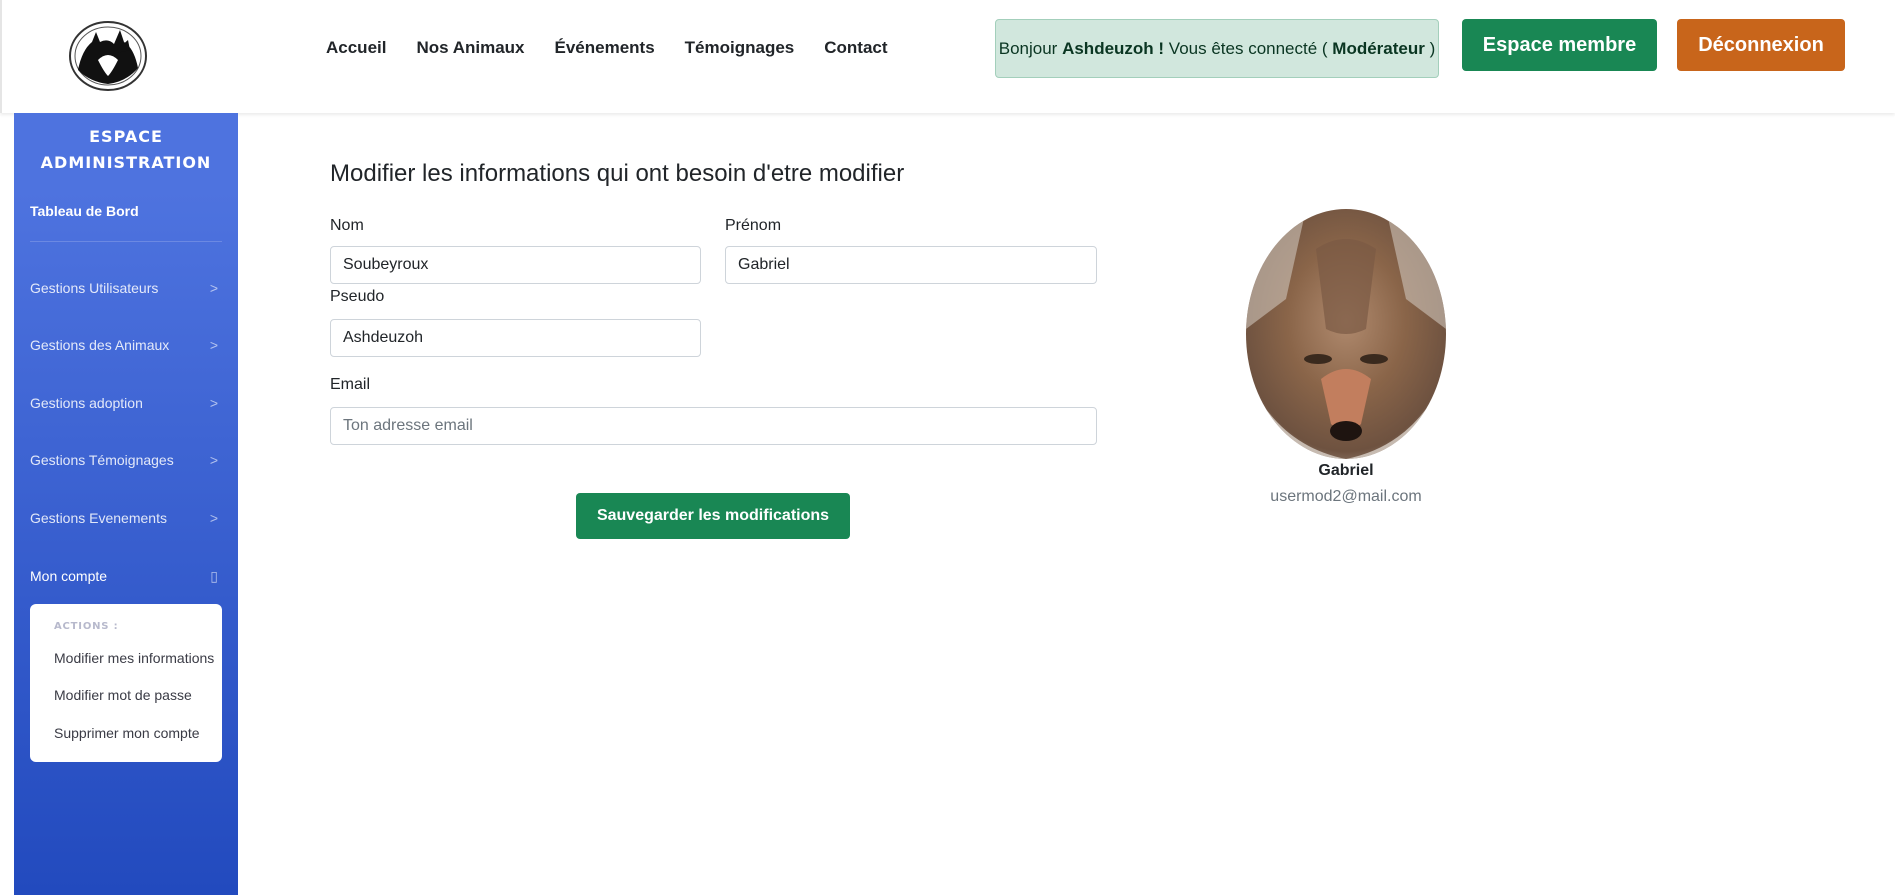  Describe the element at coordinates (470, 48) in the screenshot. I see `nav-nos-animaux: Nos Animaux` at that location.